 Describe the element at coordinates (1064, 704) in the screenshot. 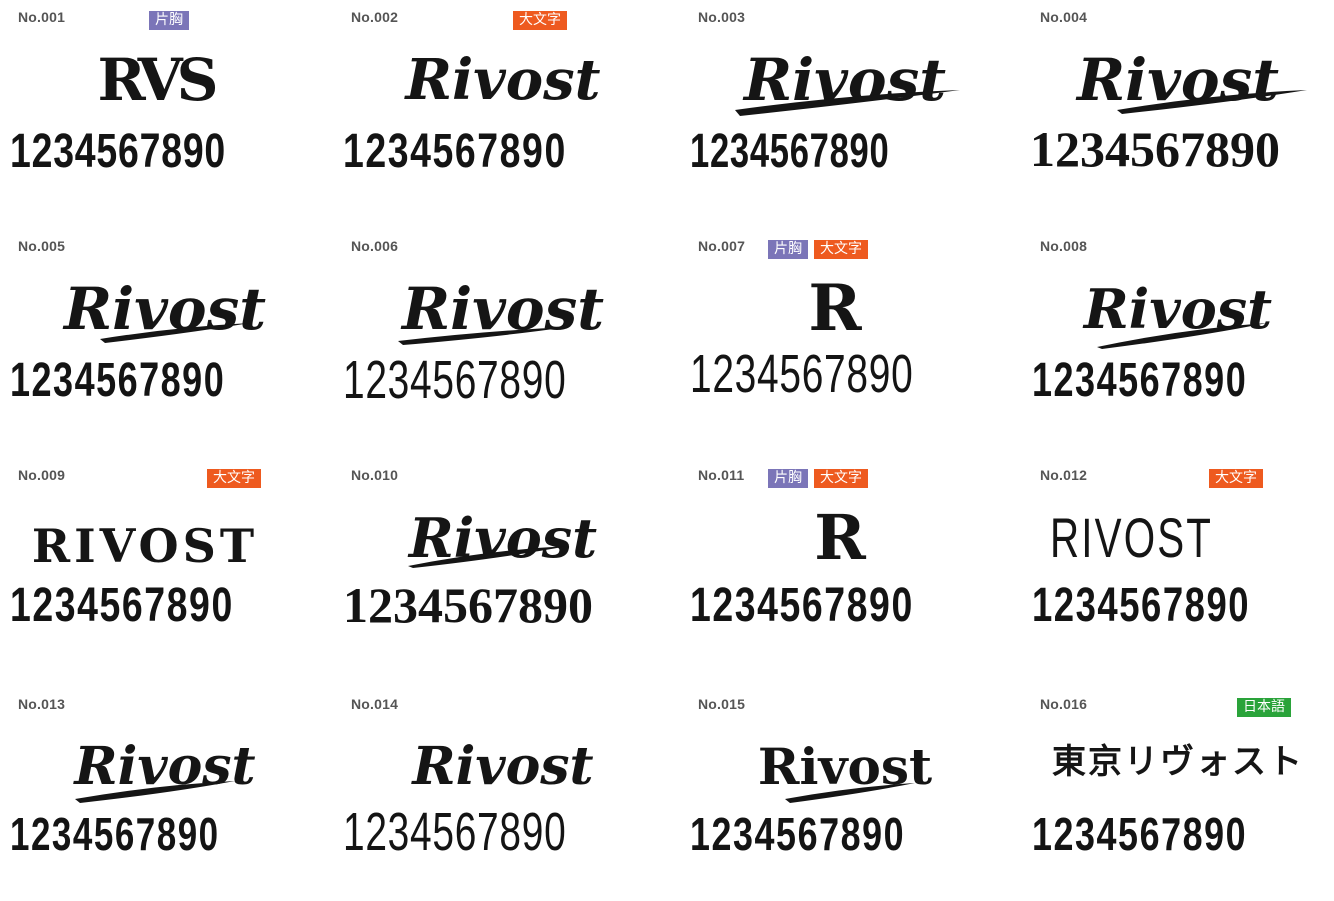

I see `sample-number: No.016` at that location.